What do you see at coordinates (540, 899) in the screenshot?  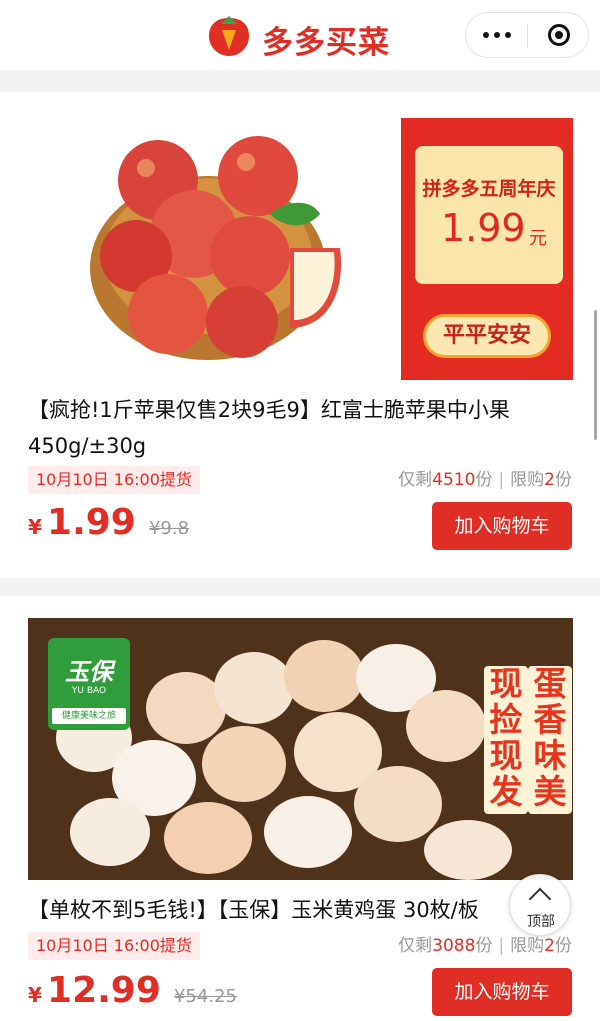 I see `chevron-up-icon` at bounding box center [540, 899].